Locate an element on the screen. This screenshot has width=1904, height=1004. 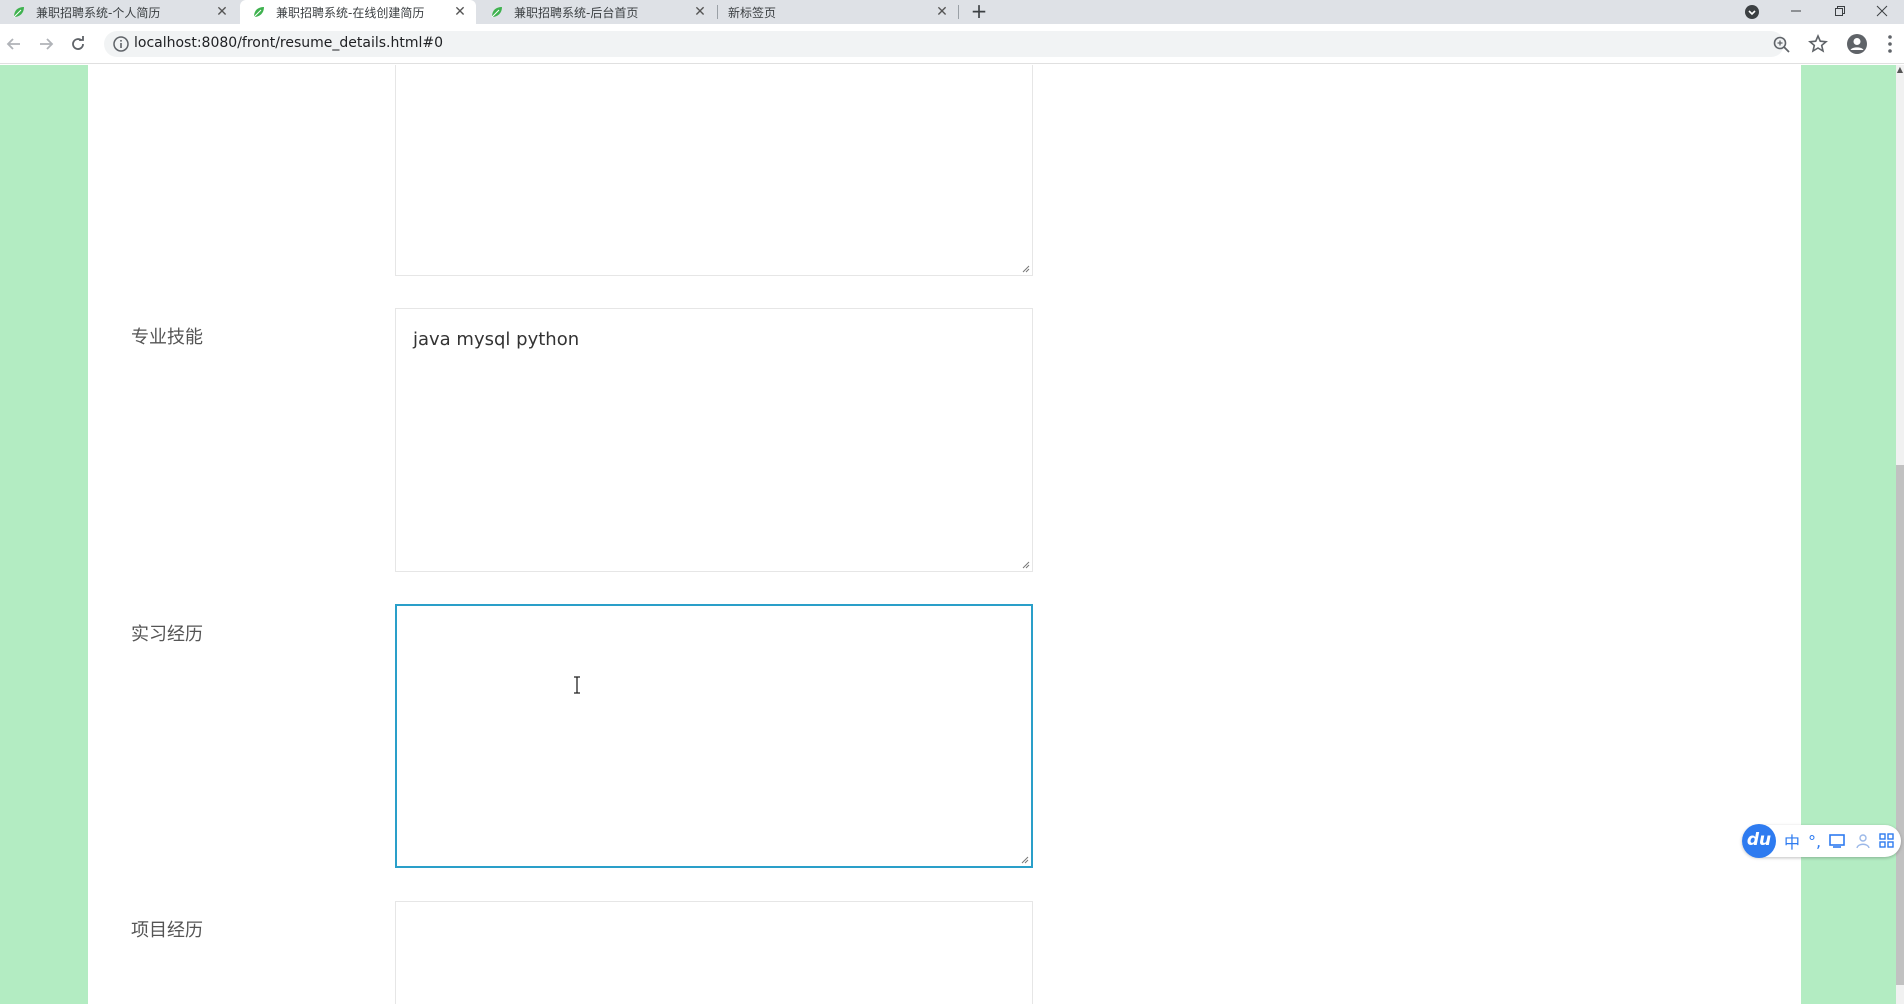
arrow-right-icon is located at coordinates (47, 44).